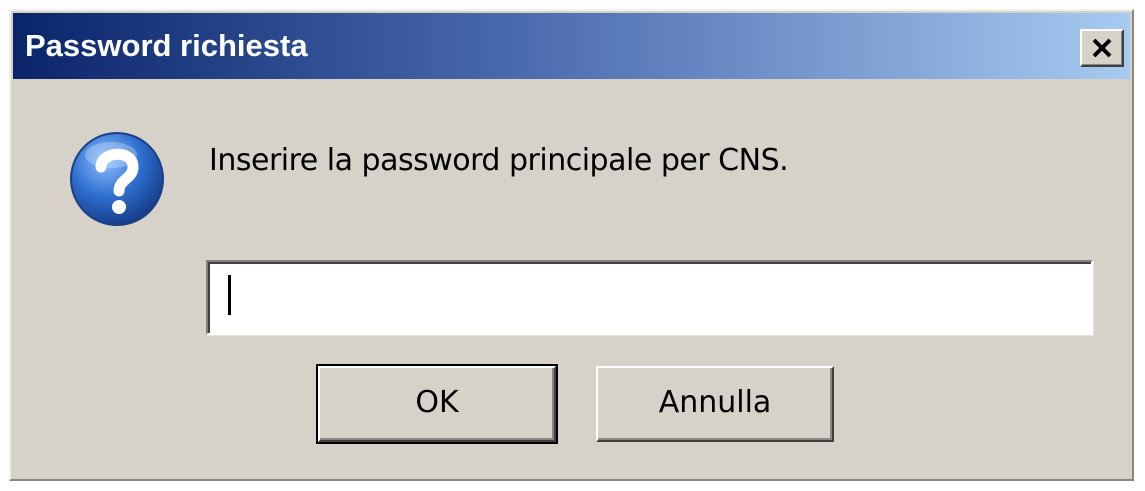 This screenshot has width=1145, height=491. Describe the element at coordinates (117, 179) in the screenshot. I see `question-icon` at that location.